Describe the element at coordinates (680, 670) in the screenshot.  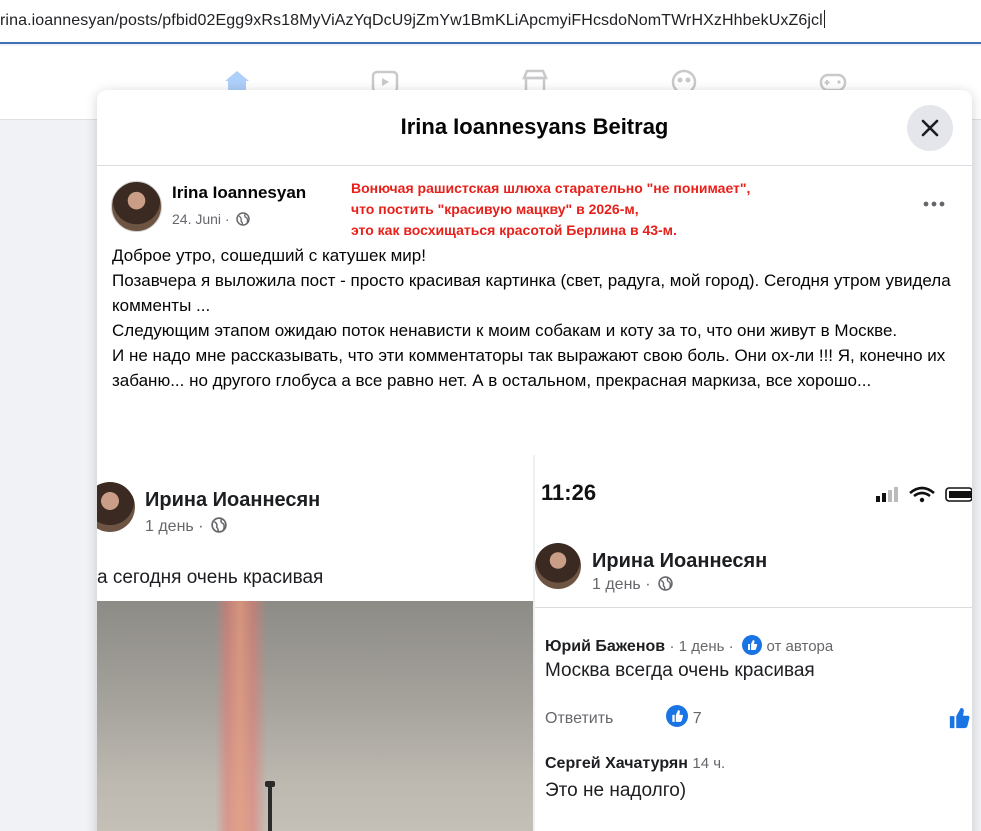
I see `comment-text: Москва всегда очень красивая` at that location.